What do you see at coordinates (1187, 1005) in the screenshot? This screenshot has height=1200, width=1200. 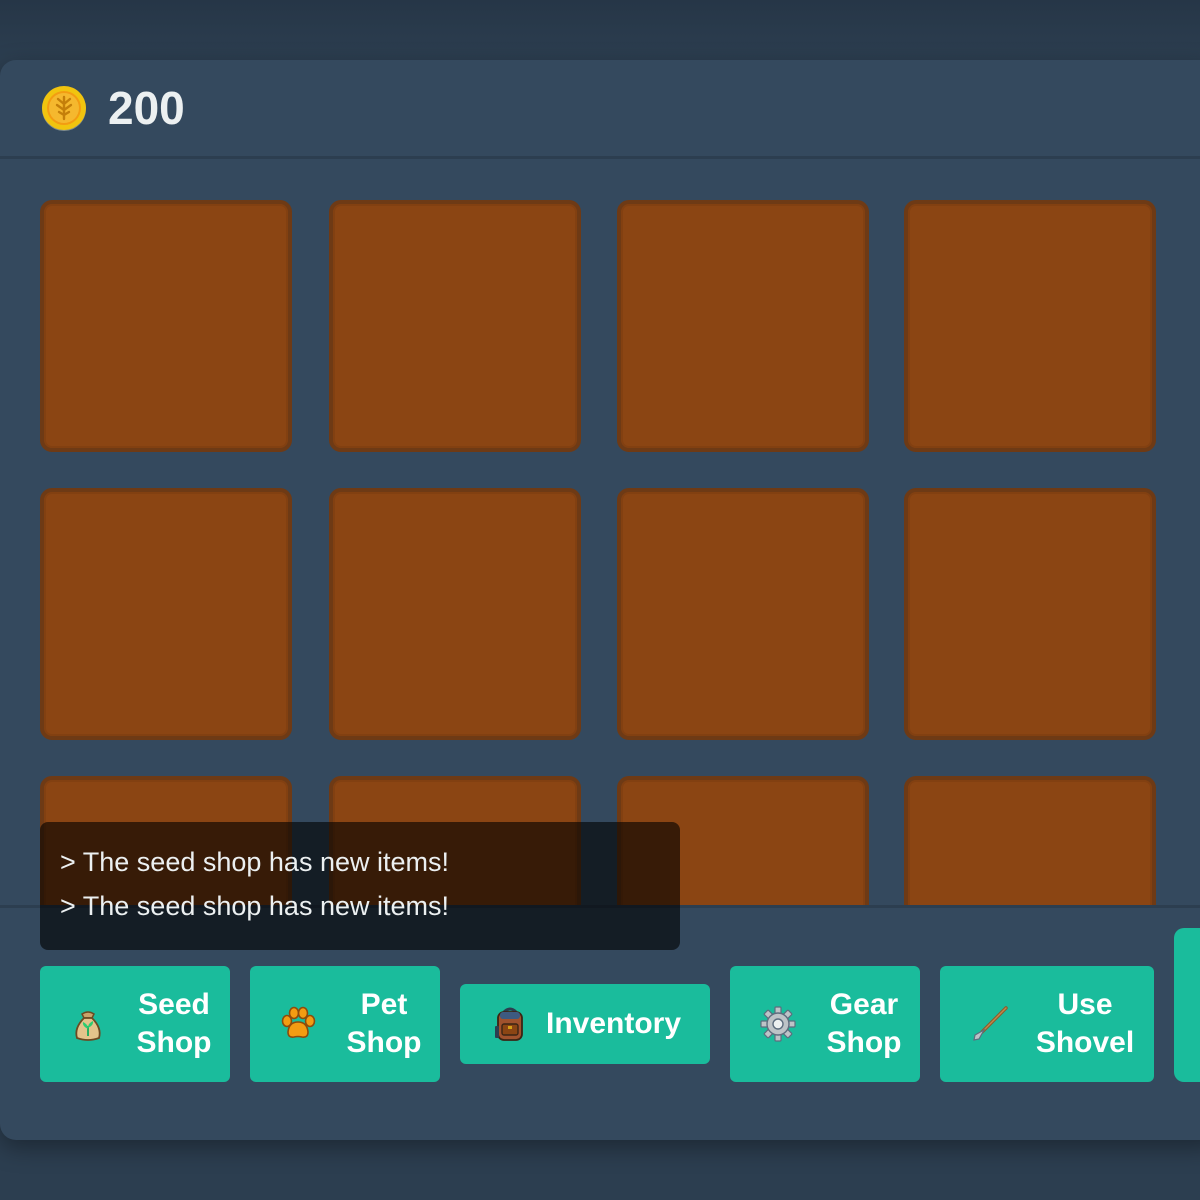 I see `more-toolbar-button` at bounding box center [1187, 1005].